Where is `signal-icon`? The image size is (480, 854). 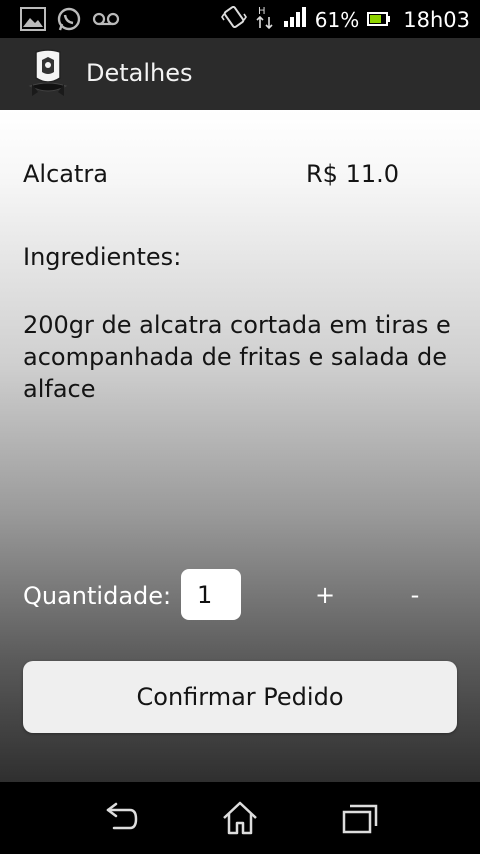 signal-icon is located at coordinates (295, 19).